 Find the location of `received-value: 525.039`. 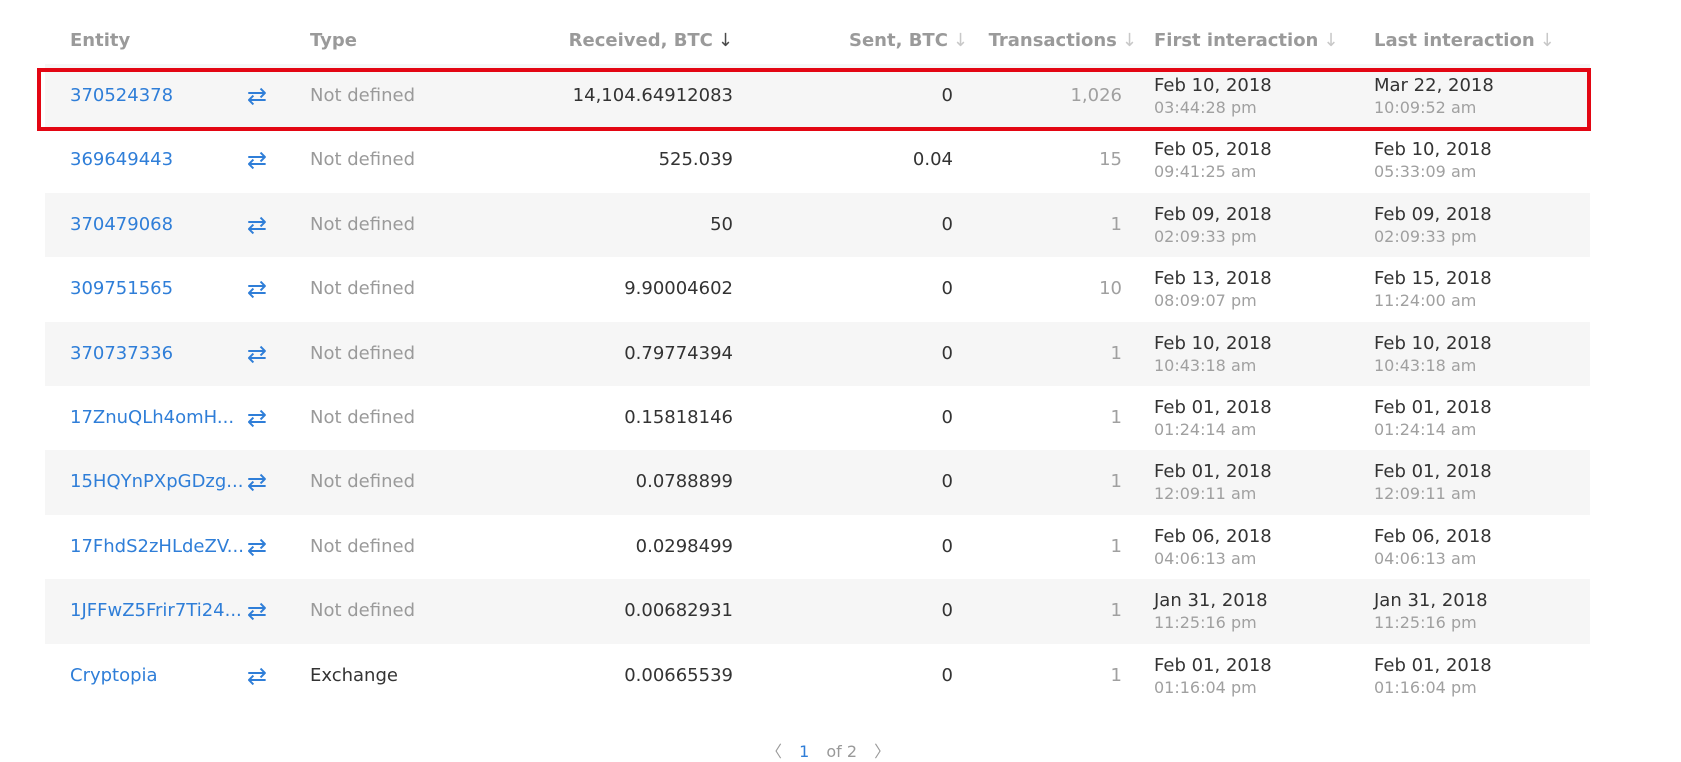

received-value: 525.039 is located at coordinates (695, 160).